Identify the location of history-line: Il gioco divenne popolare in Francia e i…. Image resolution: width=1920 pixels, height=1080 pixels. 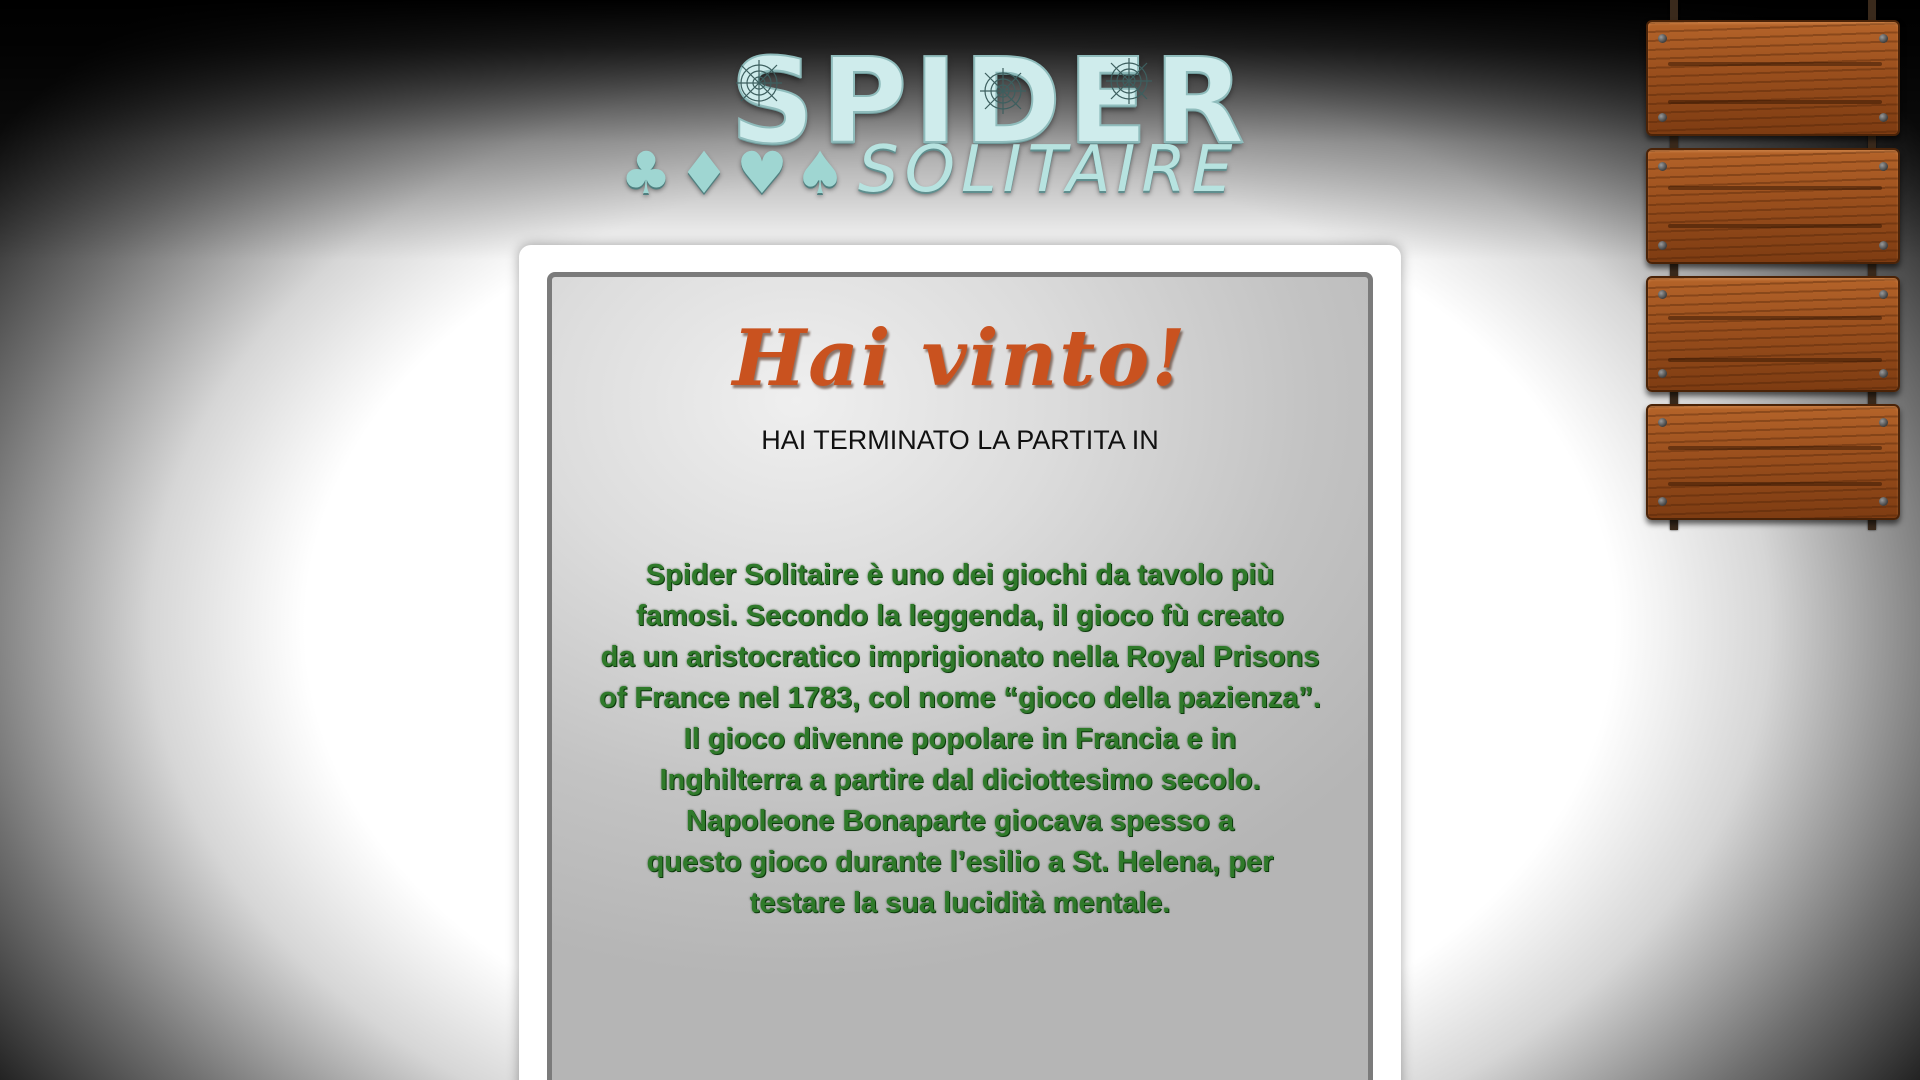
(960, 739).